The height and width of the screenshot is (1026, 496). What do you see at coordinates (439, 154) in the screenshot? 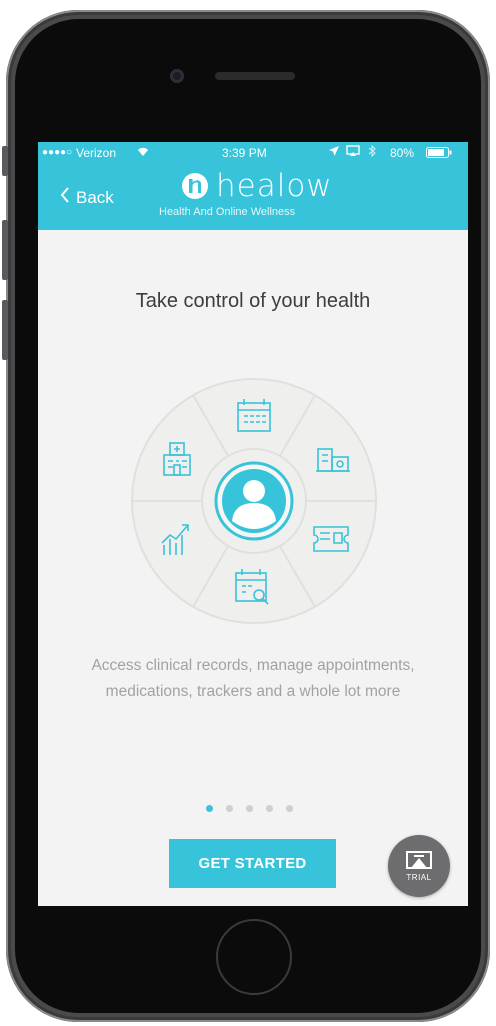
I see `battery-icon` at bounding box center [439, 154].